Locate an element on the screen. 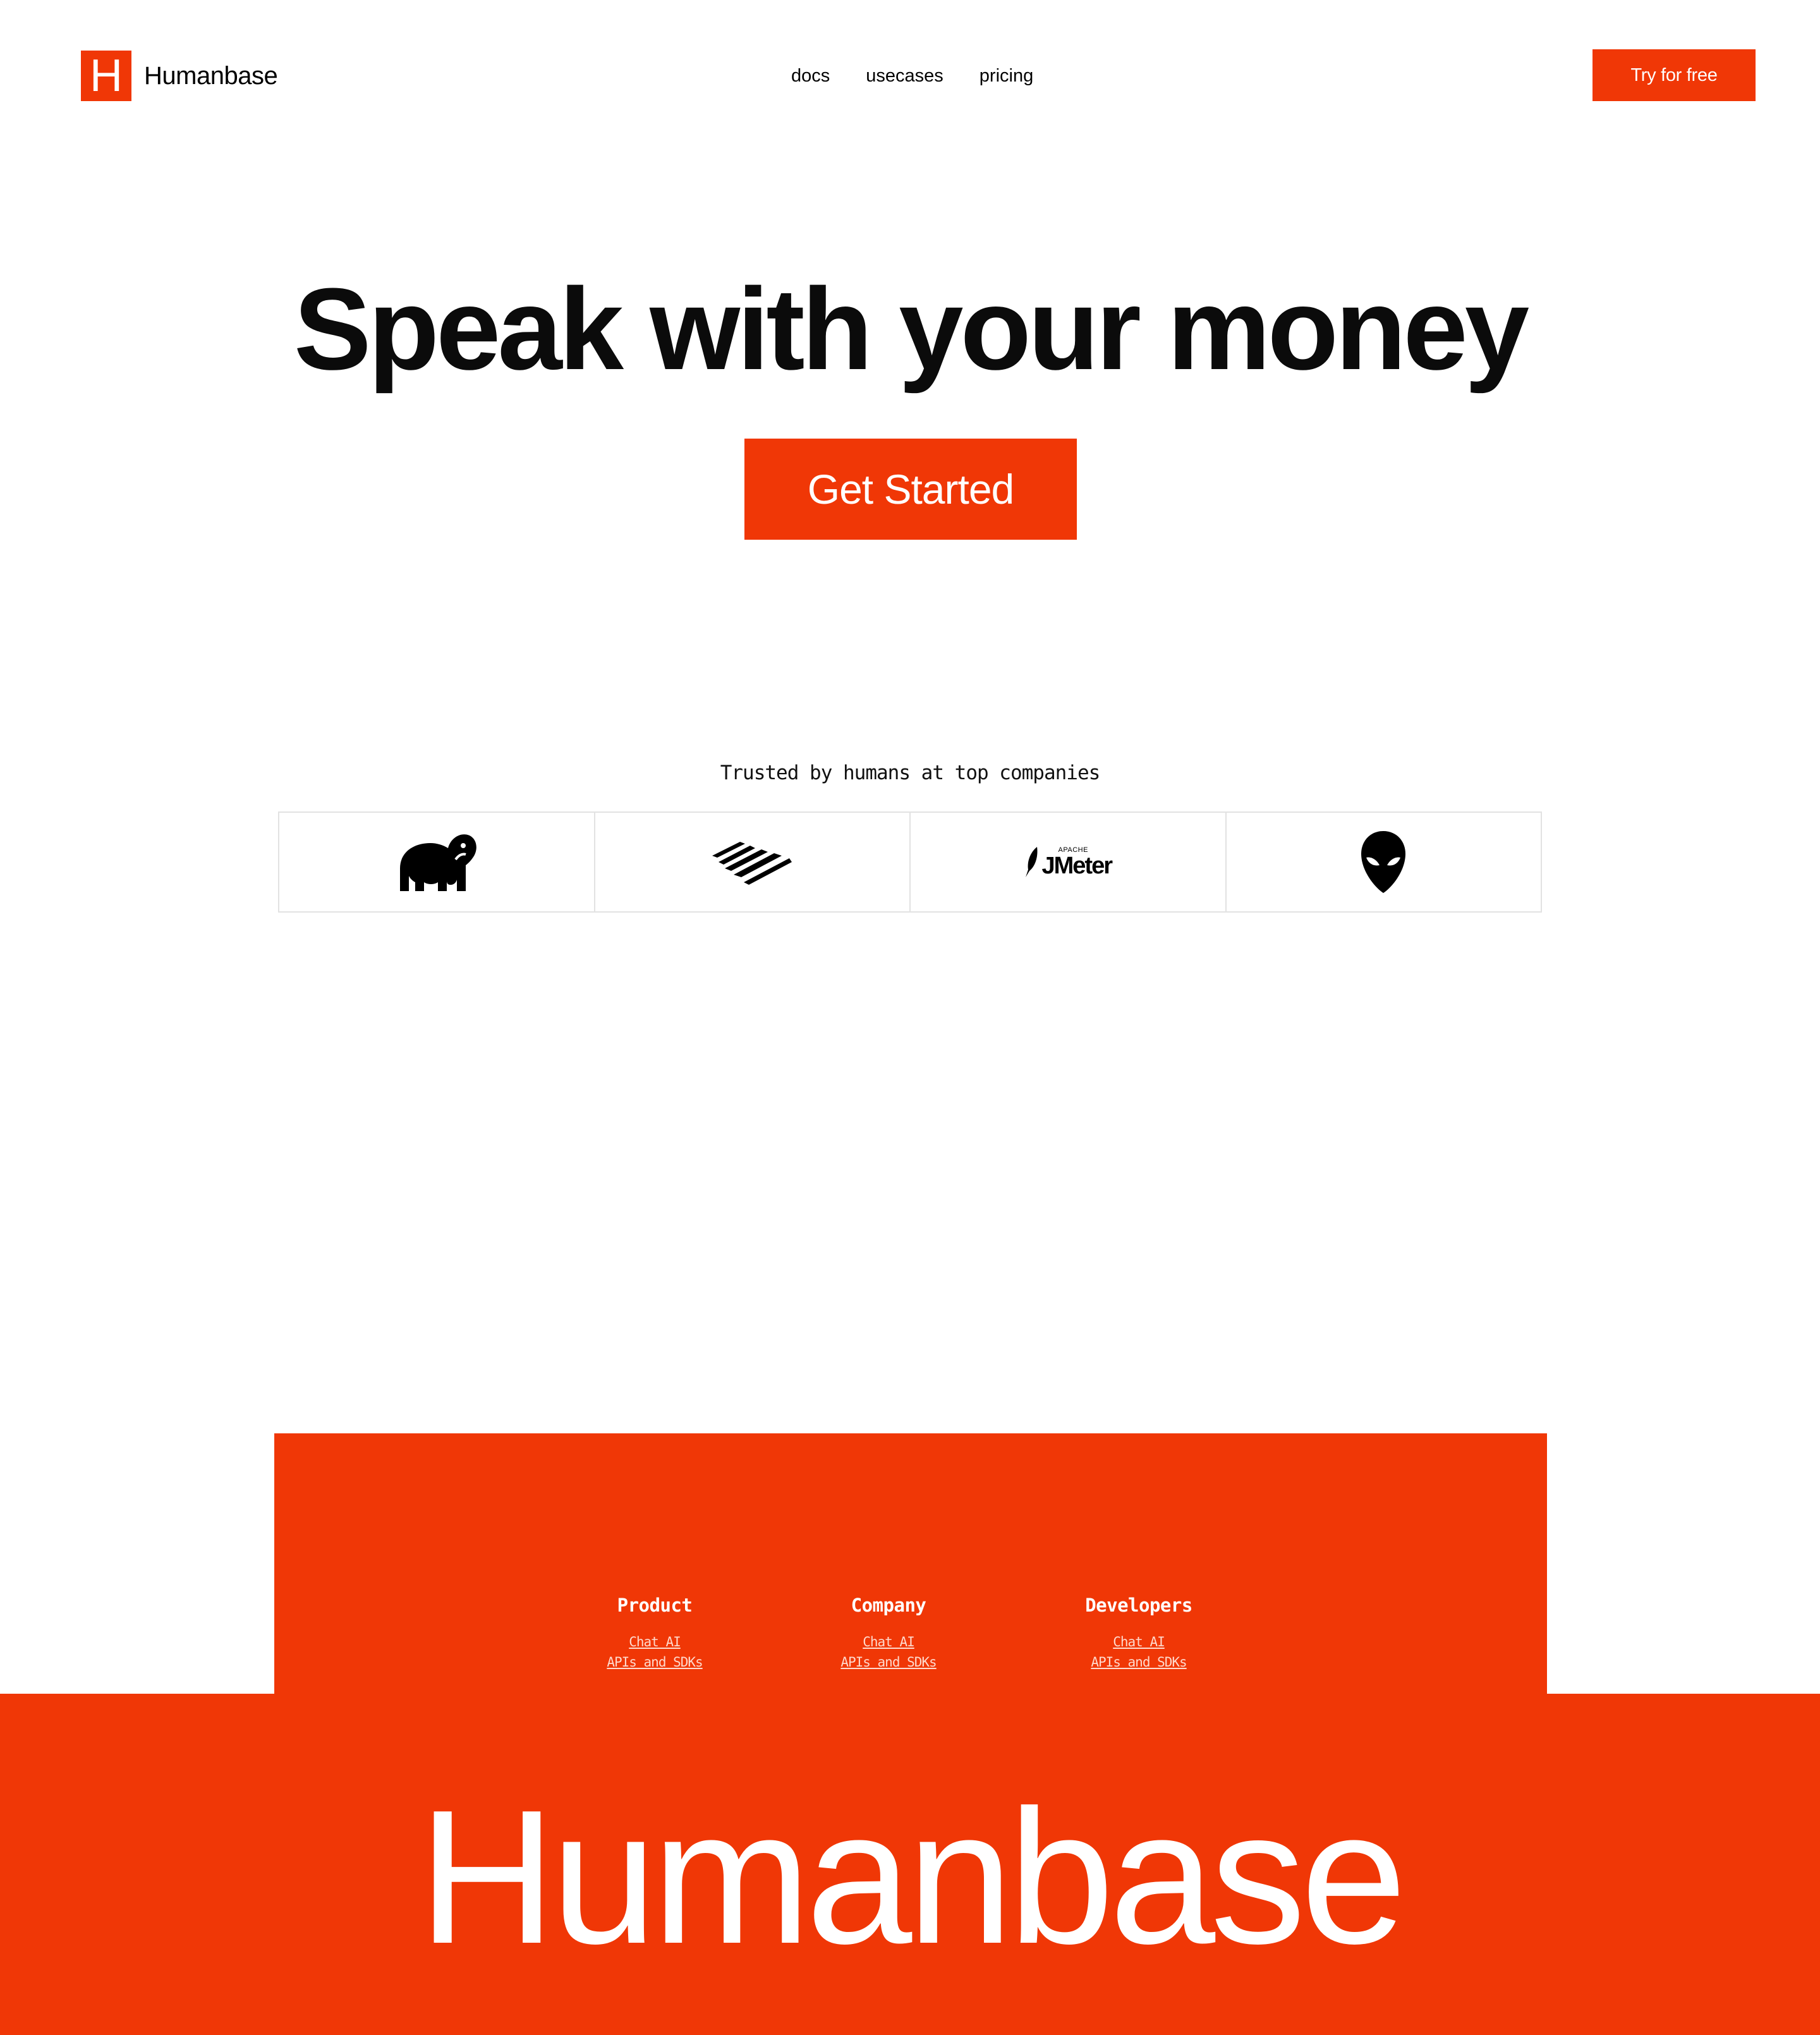 The width and height of the screenshot is (1820, 2035). elephant-icon is located at coordinates (437, 862).